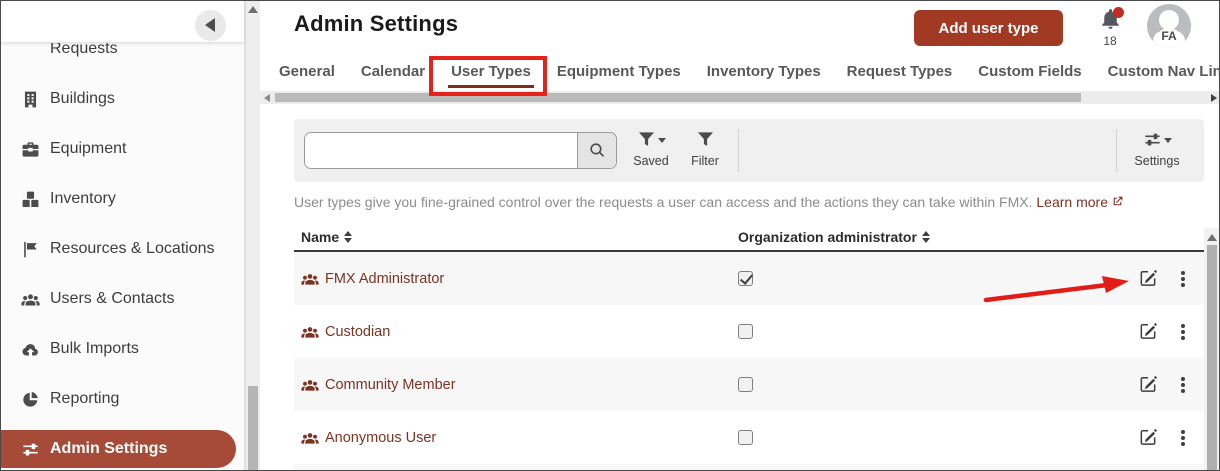  What do you see at coordinates (646, 139) in the screenshot?
I see `funnel-icon` at bounding box center [646, 139].